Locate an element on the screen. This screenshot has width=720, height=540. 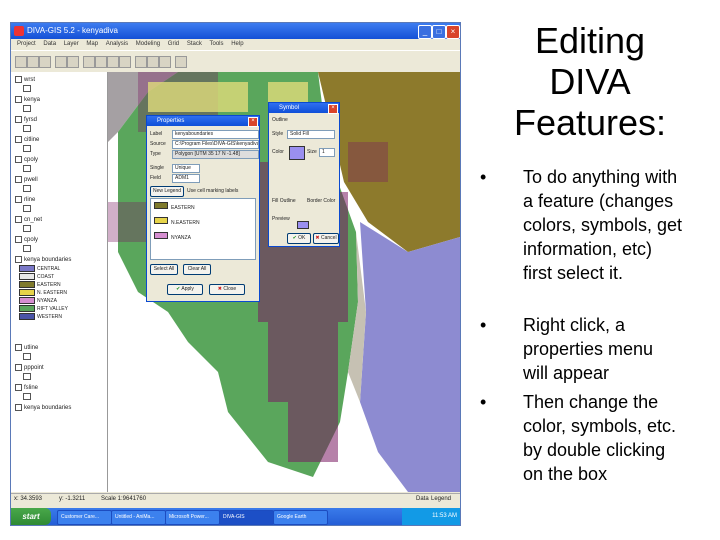
zoom-in-icon is located at coordinates (89, 62).